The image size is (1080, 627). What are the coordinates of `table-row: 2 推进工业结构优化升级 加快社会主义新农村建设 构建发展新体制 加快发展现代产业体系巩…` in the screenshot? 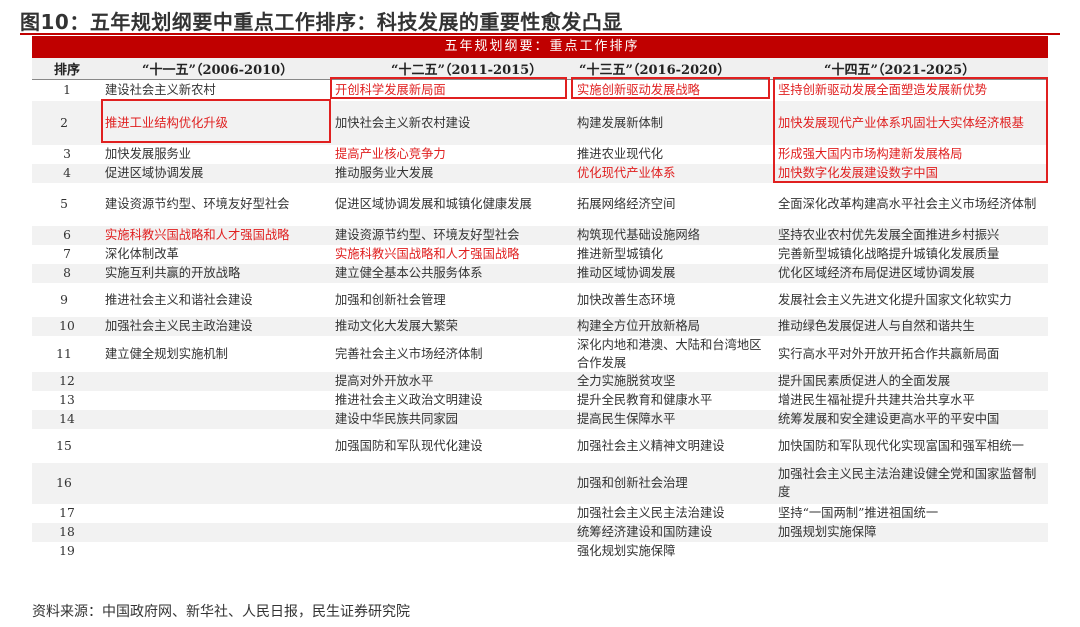 It's located at (540, 122).